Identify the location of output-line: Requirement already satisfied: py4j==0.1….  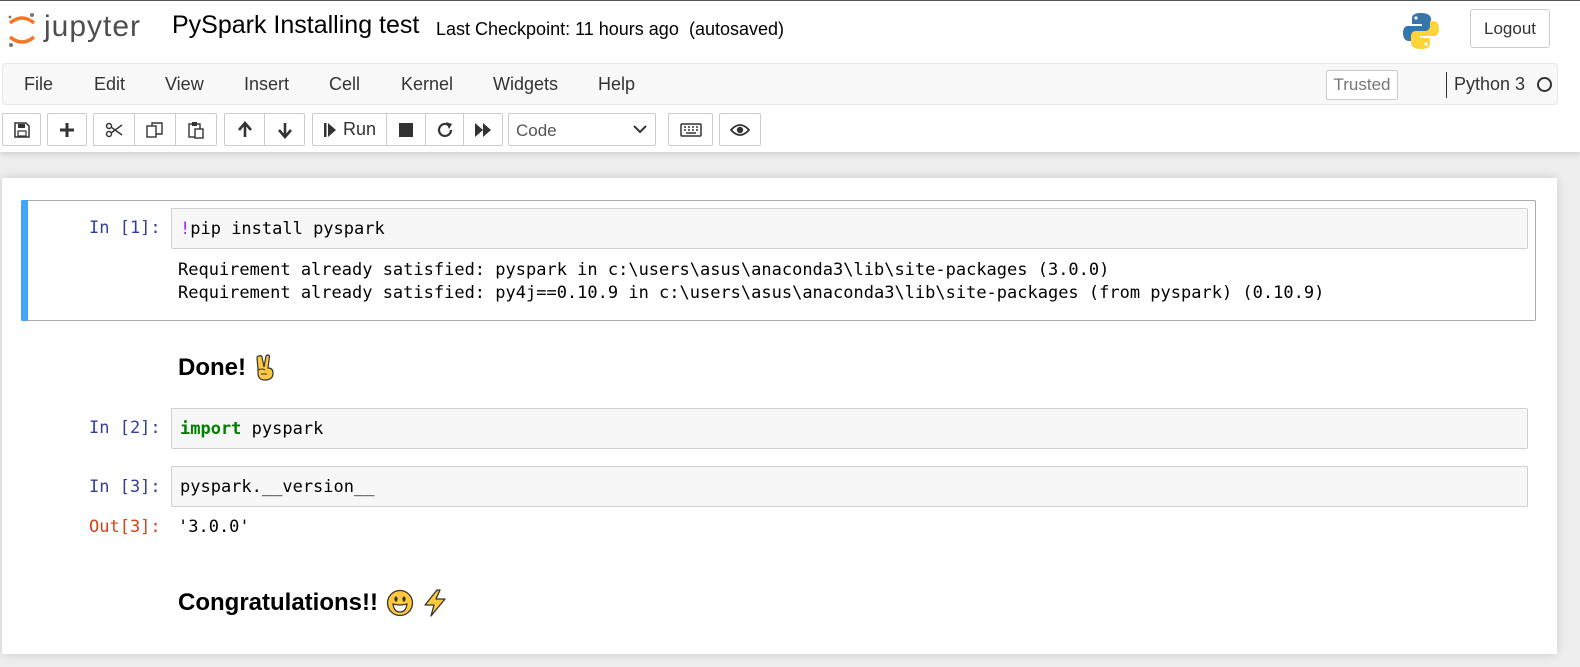
(751, 293).